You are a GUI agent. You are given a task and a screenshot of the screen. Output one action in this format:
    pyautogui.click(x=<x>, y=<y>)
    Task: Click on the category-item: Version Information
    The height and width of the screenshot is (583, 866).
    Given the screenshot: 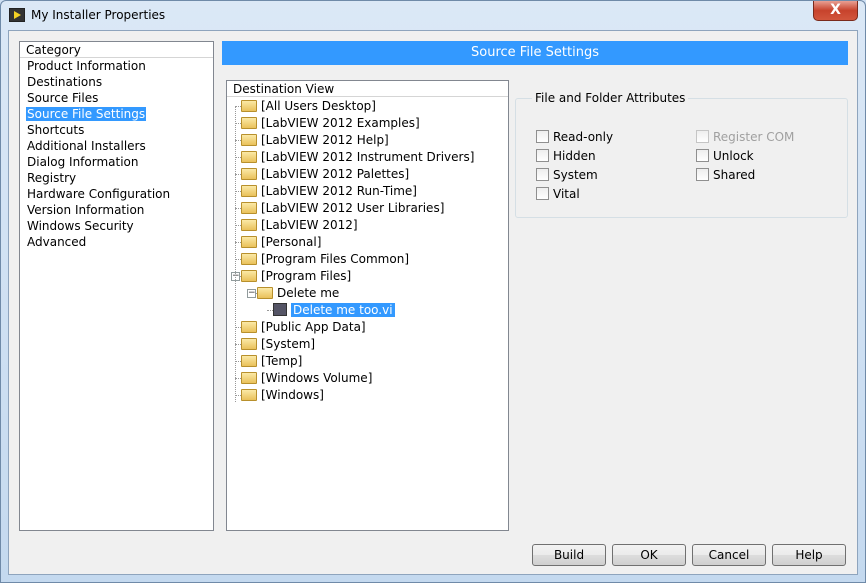 What is the action you would take?
    pyautogui.click(x=116, y=210)
    